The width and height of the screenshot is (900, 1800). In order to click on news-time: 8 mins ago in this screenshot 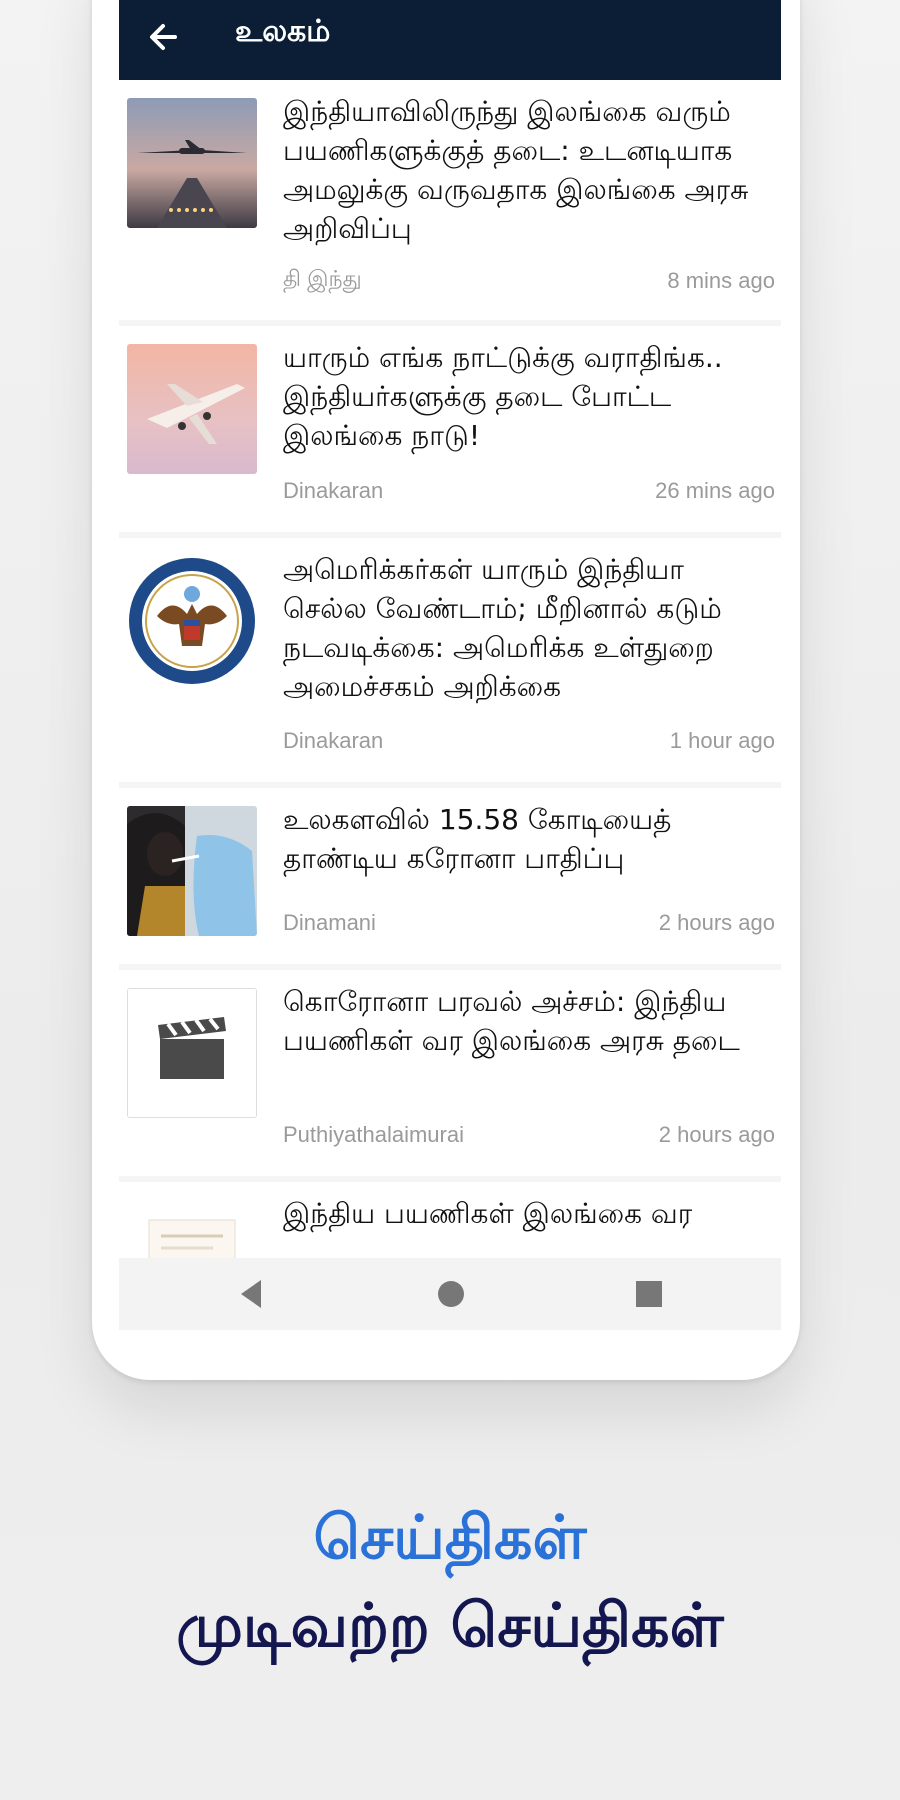, I will do `click(721, 280)`.